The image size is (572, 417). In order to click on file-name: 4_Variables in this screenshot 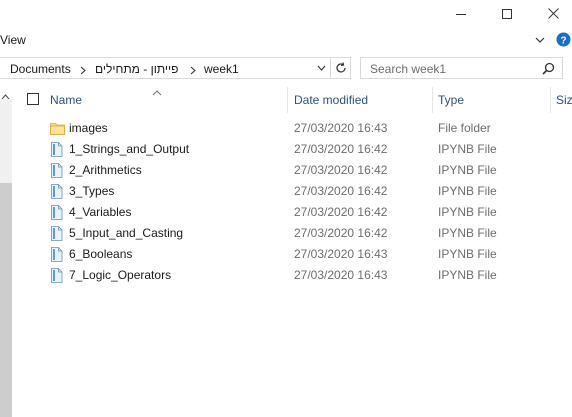, I will do `click(100, 212)`.